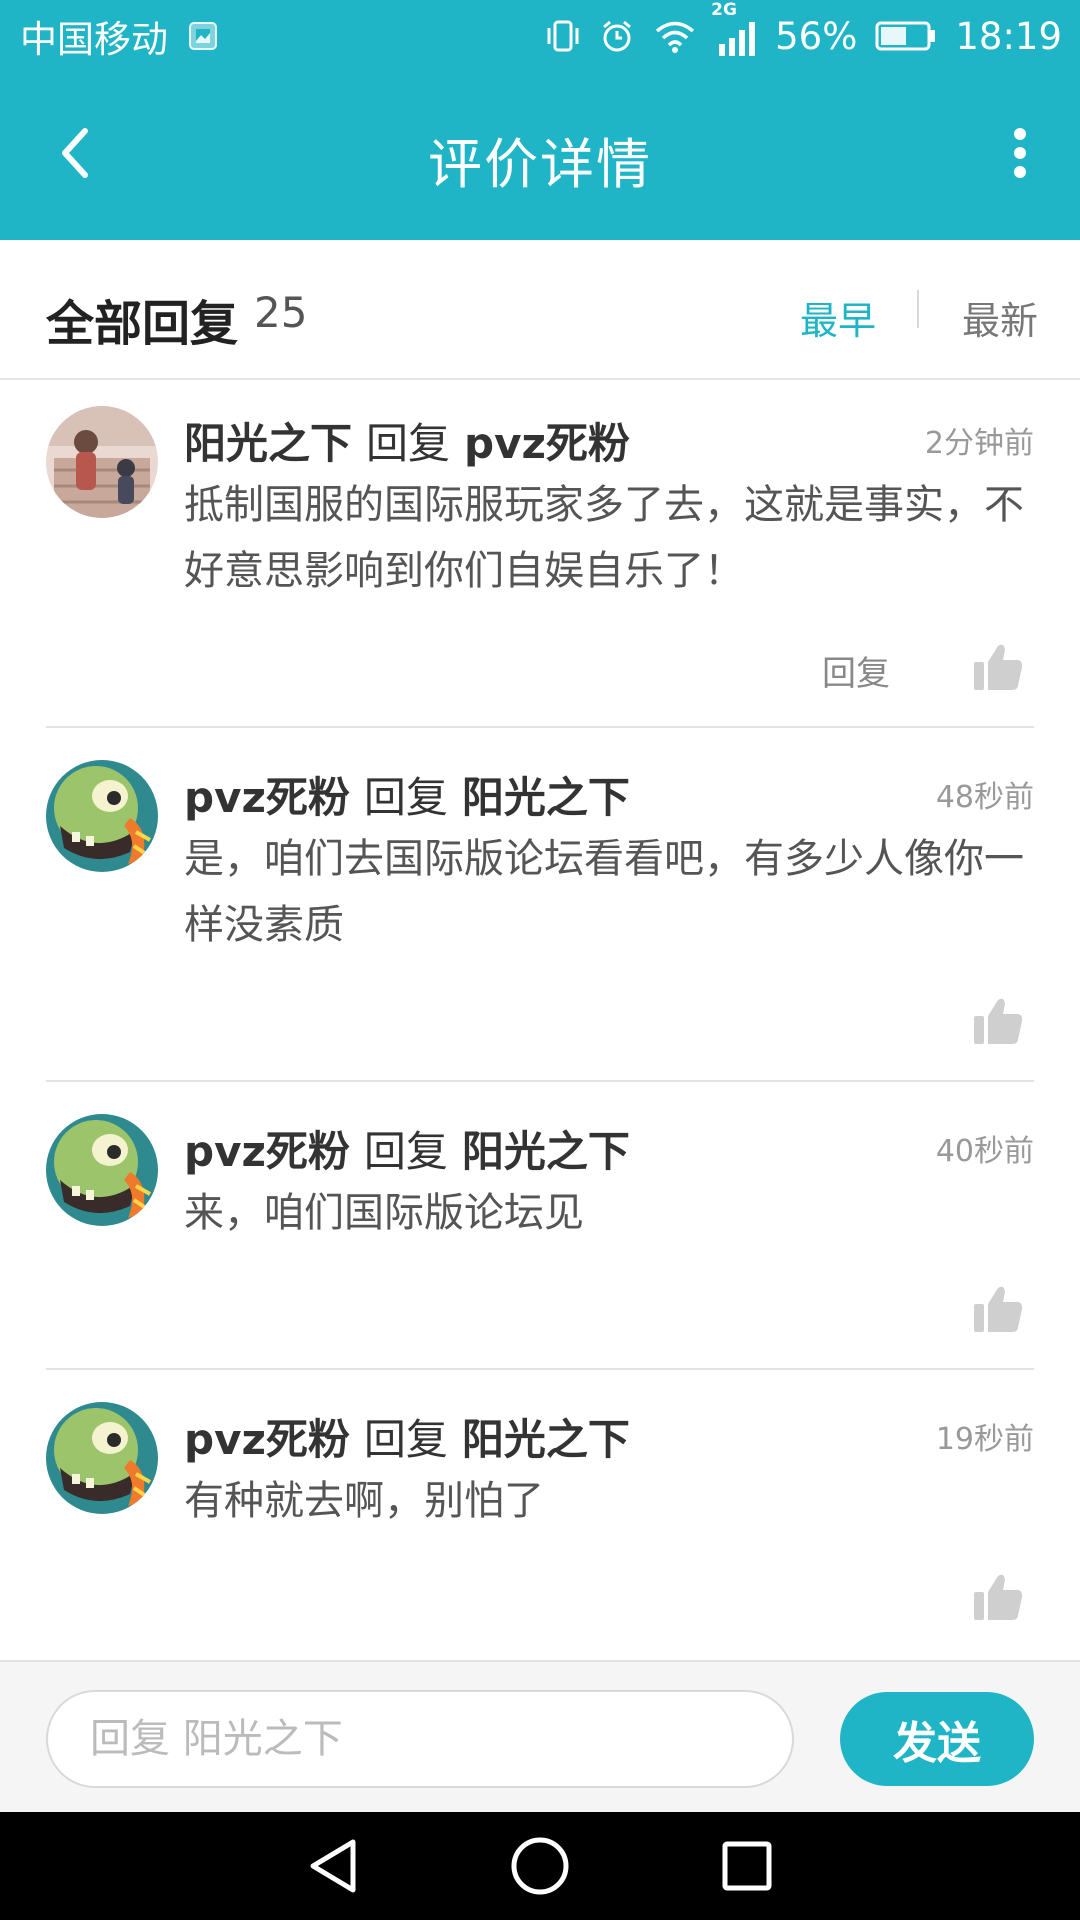  Describe the element at coordinates (906, 36) in the screenshot. I see `battery-icon` at that location.